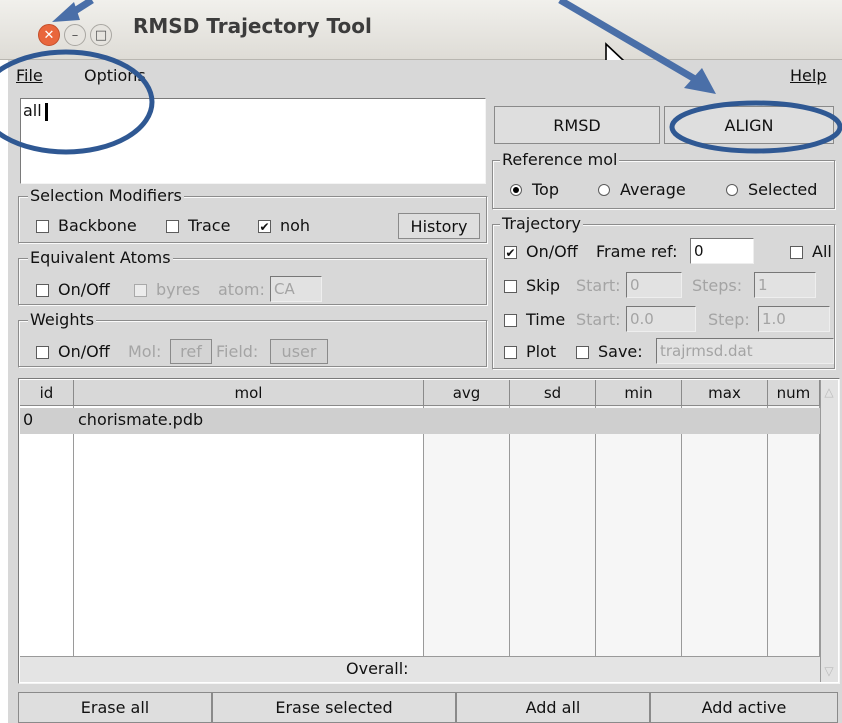 The image size is (842, 723). What do you see at coordinates (653, 189) in the screenshot?
I see `reference-average-label: Average` at bounding box center [653, 189].